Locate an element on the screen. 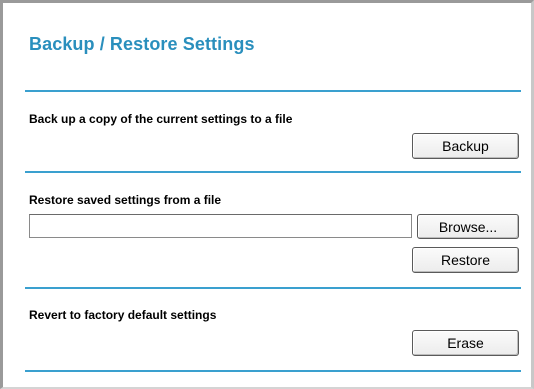  page-title: Backup / Restore Settings is located at coordinates (142, 44).